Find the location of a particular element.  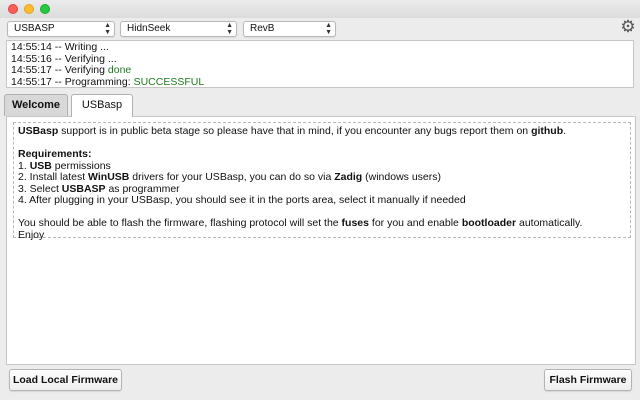

gear-icon: ⚙ is located at coordinates (628, 26).